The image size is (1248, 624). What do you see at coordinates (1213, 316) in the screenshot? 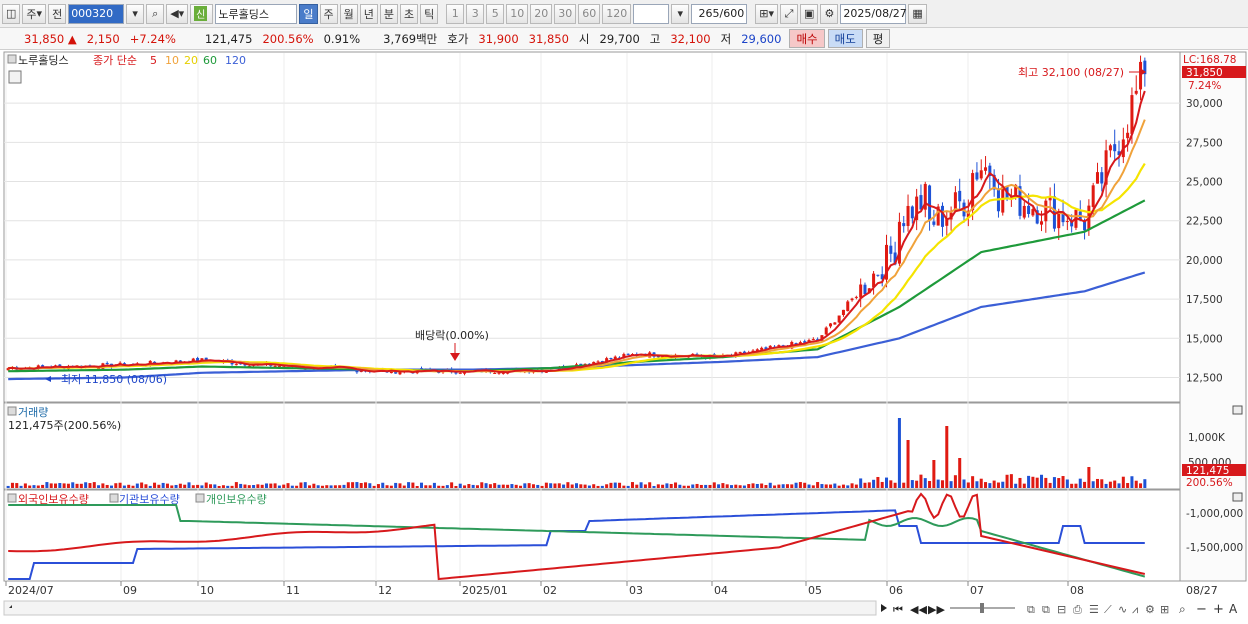
I see `y-axis-area` at bounding box center [1213, 316].